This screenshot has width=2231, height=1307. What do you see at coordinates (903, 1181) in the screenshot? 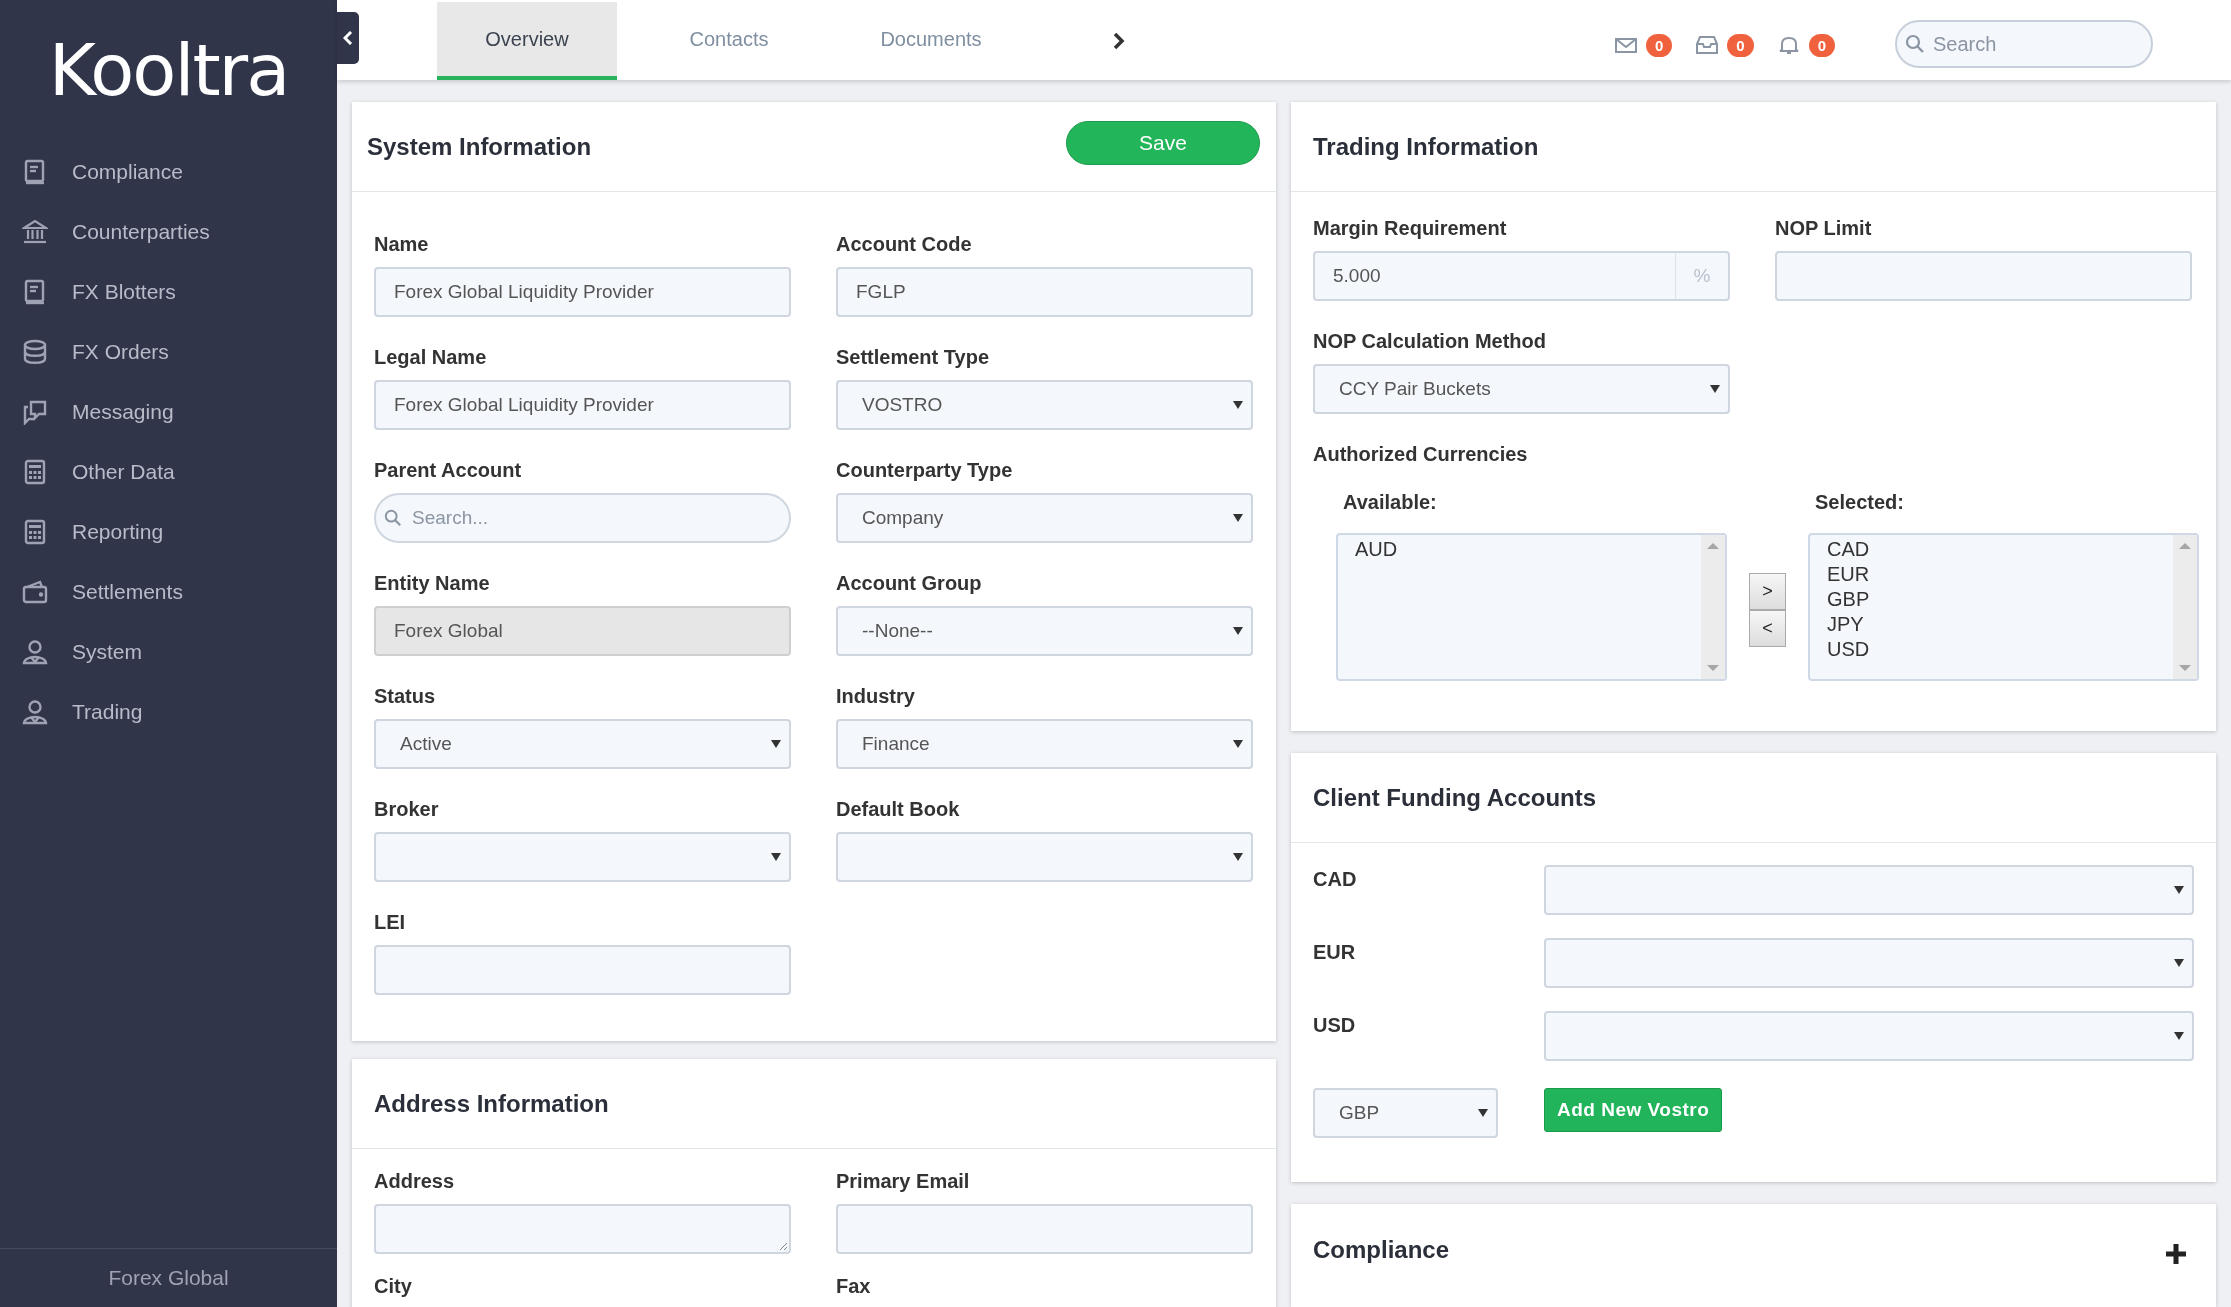
I see `field-label: Primary Email` at bounding box center [903, 1181].